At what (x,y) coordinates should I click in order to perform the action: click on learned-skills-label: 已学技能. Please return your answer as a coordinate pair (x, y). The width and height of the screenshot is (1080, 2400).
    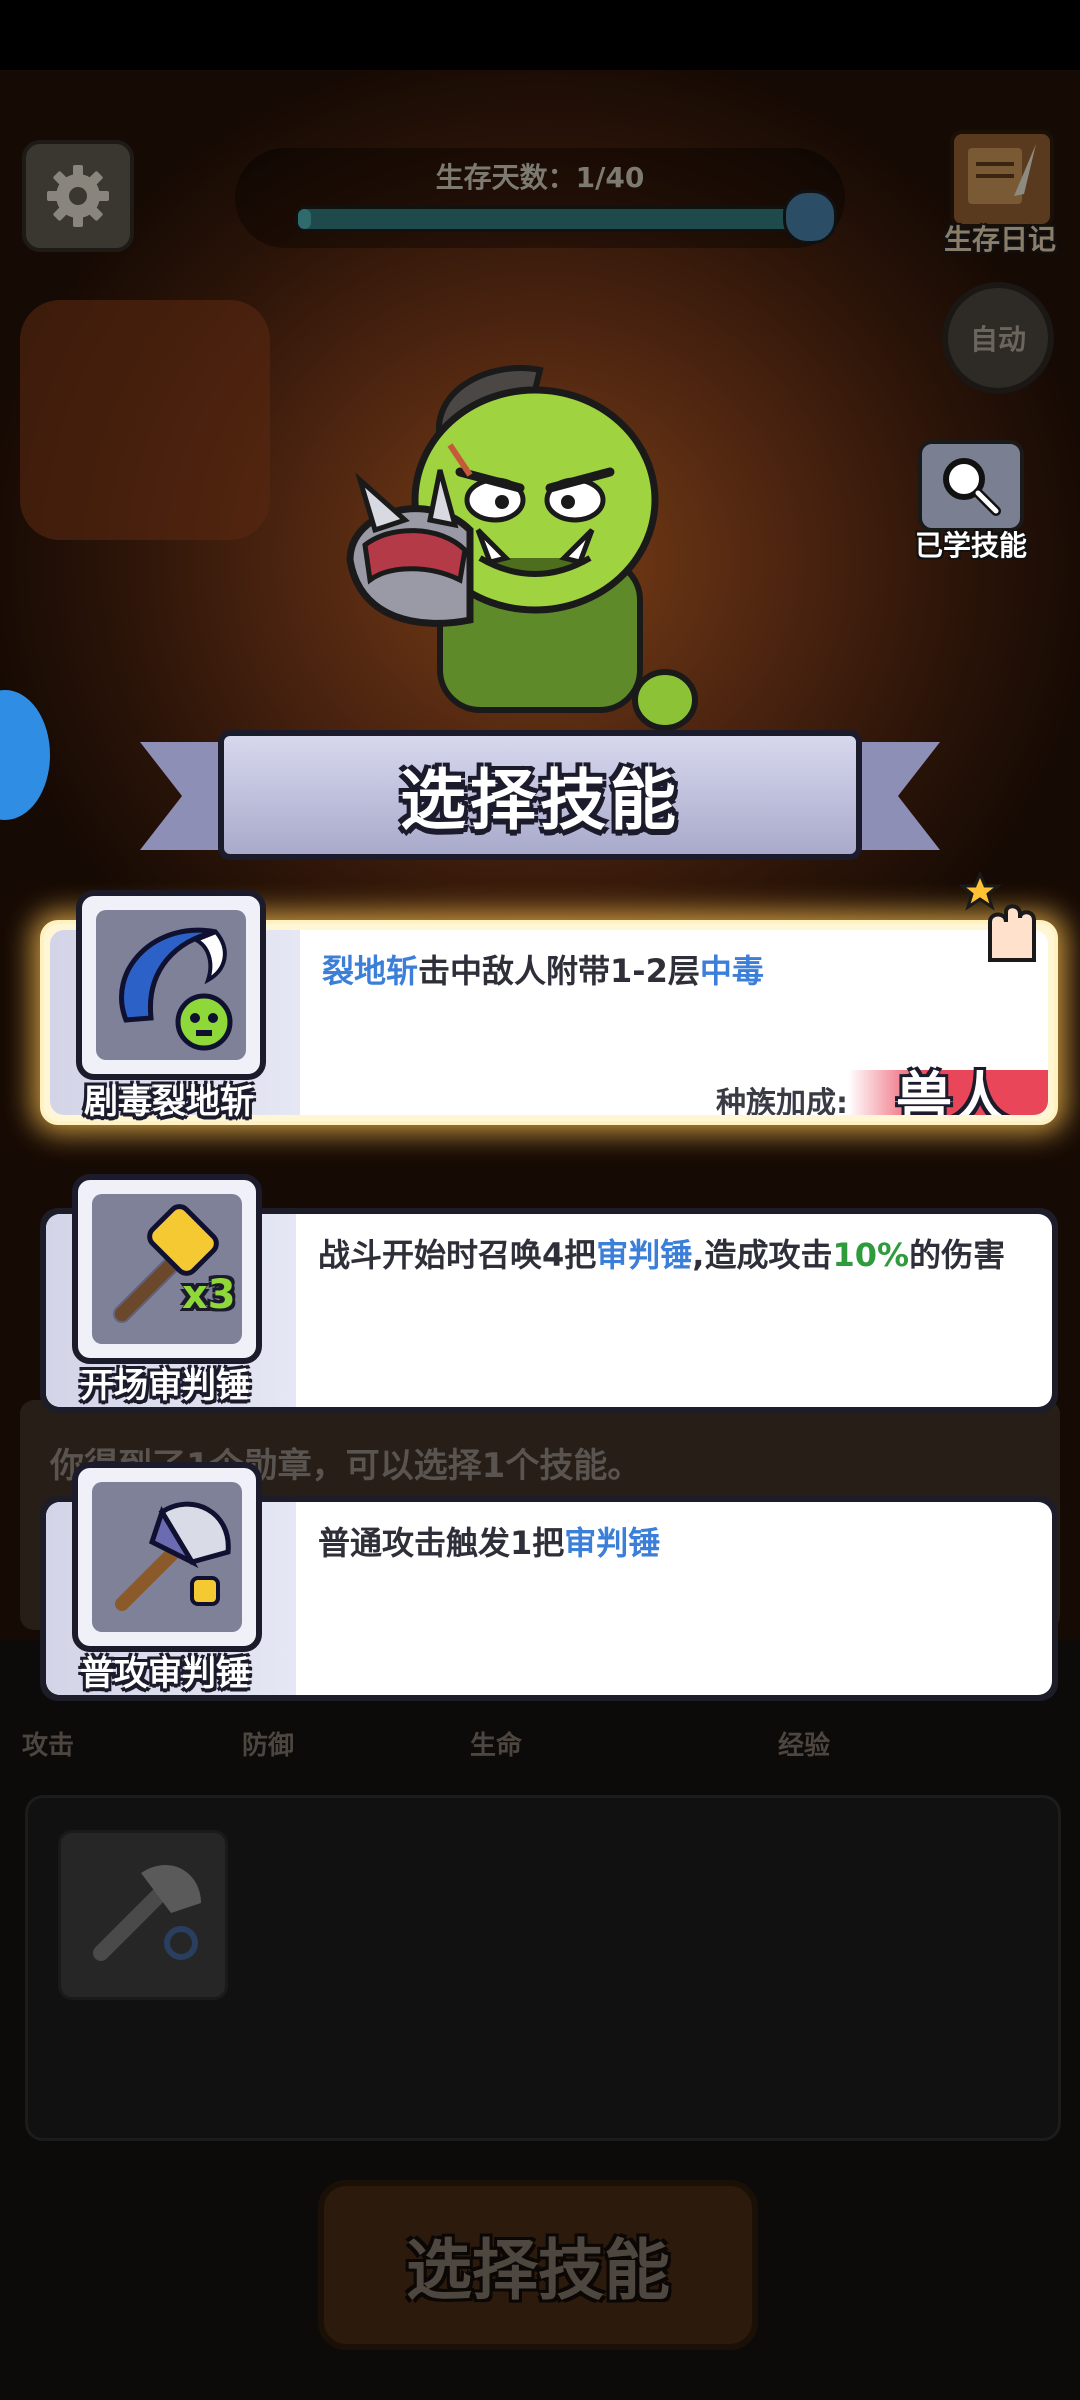
    Looking at the image, I should click on (970, 545).